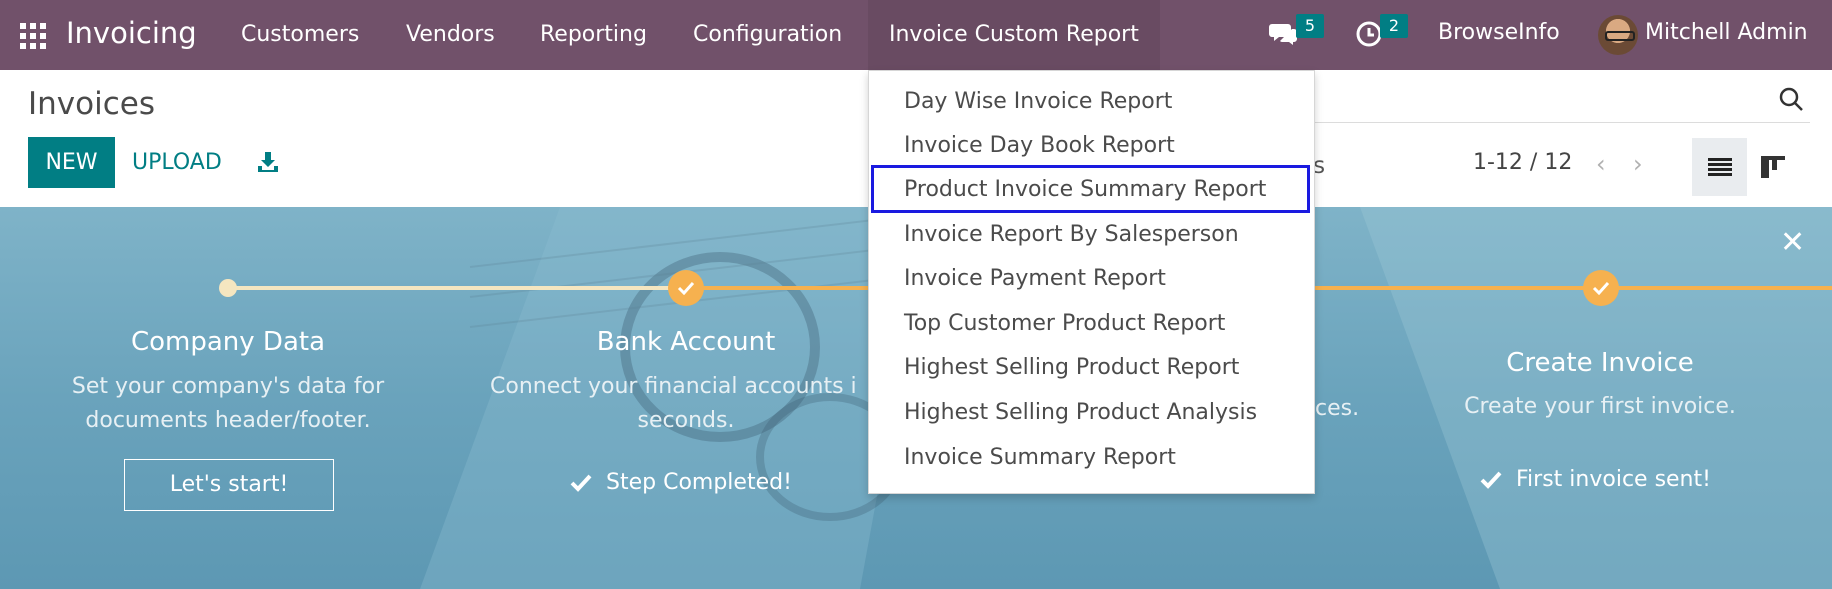 The height and width of the screenshot is (589, 1832). Describe the element at coordinates (131, 33) in the screenshot. I see `app-name: Invoicing` at that location.